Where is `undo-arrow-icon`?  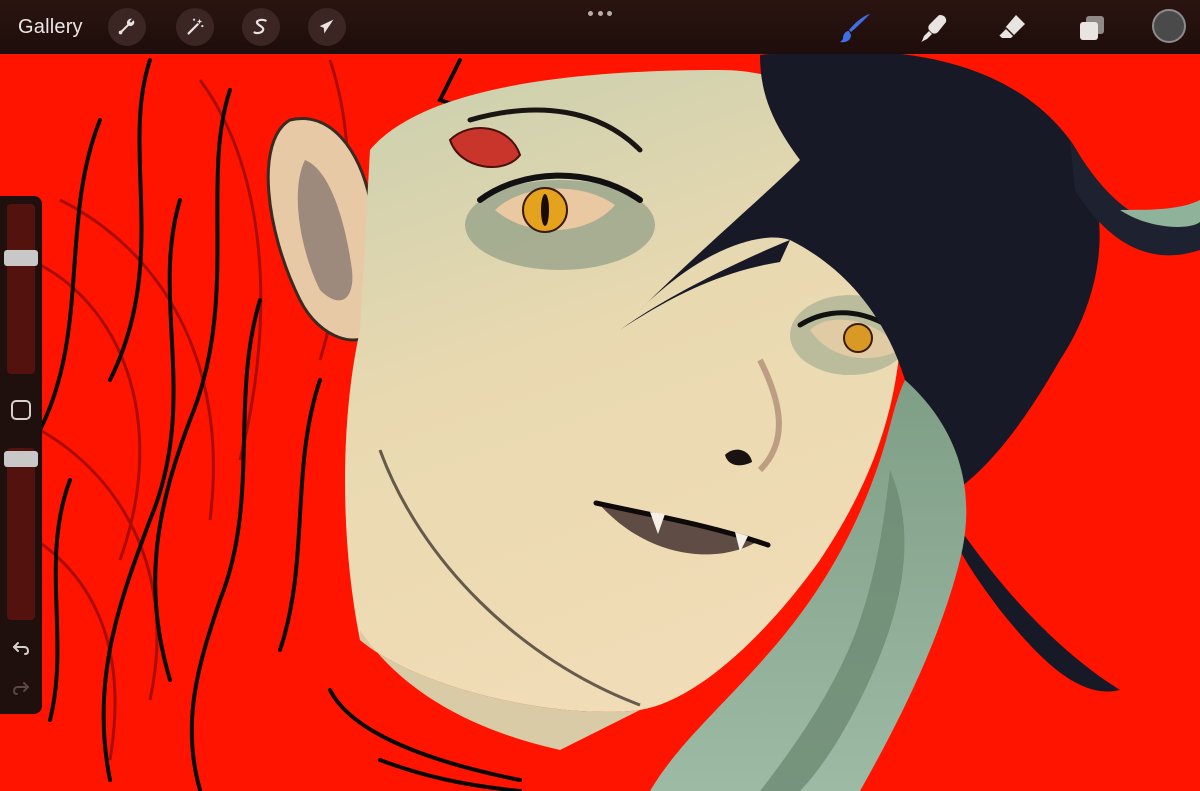 undo-arrow-icon is located at coordinates (21, 648).